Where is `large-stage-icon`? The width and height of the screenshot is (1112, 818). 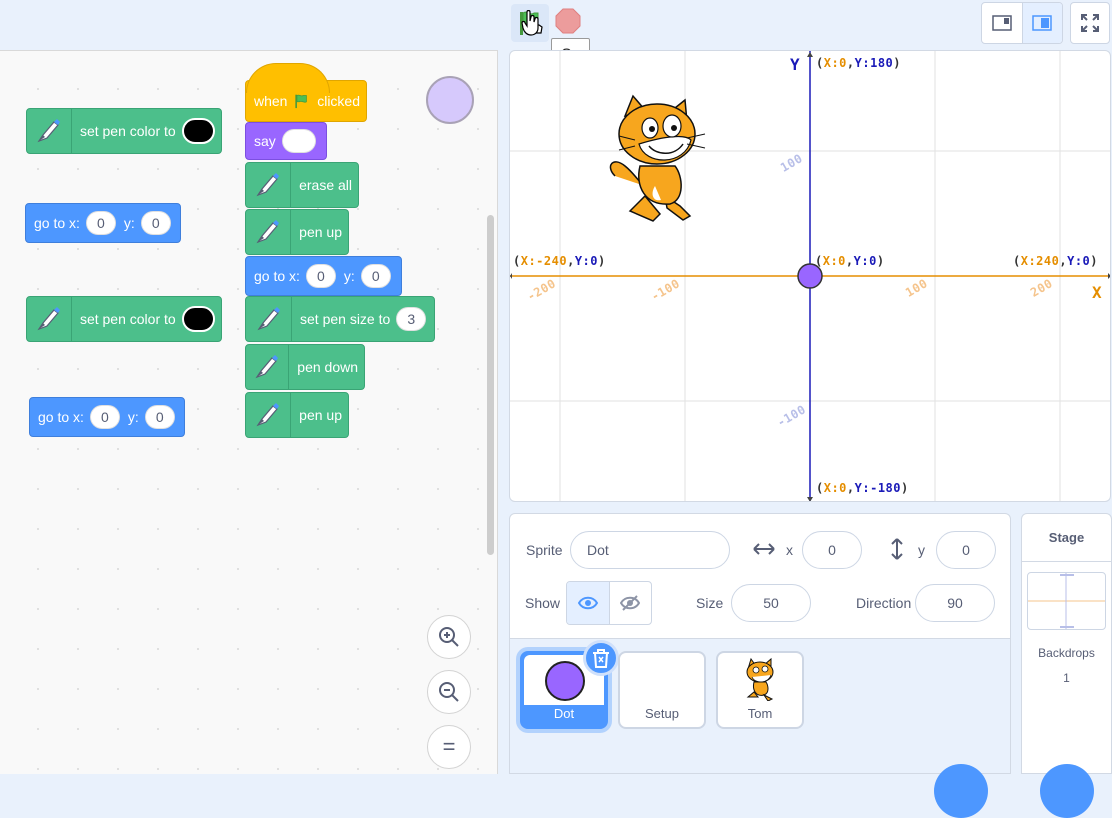
large-stage-icon is located at coordinates (1042, 23).